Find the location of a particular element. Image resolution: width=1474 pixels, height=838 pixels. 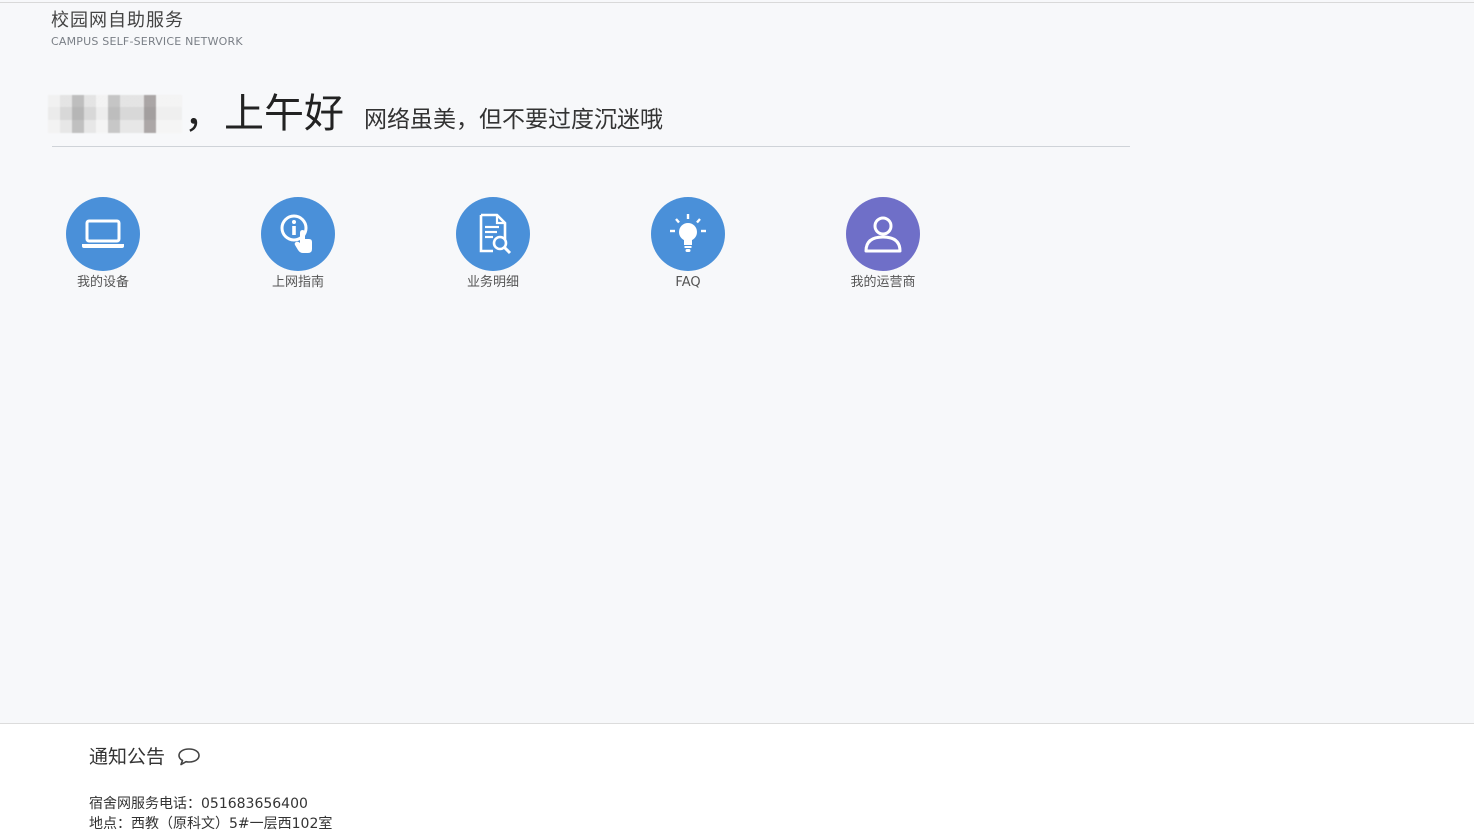

shortcut-faq: FAQ is located at coordinates (688, 244).